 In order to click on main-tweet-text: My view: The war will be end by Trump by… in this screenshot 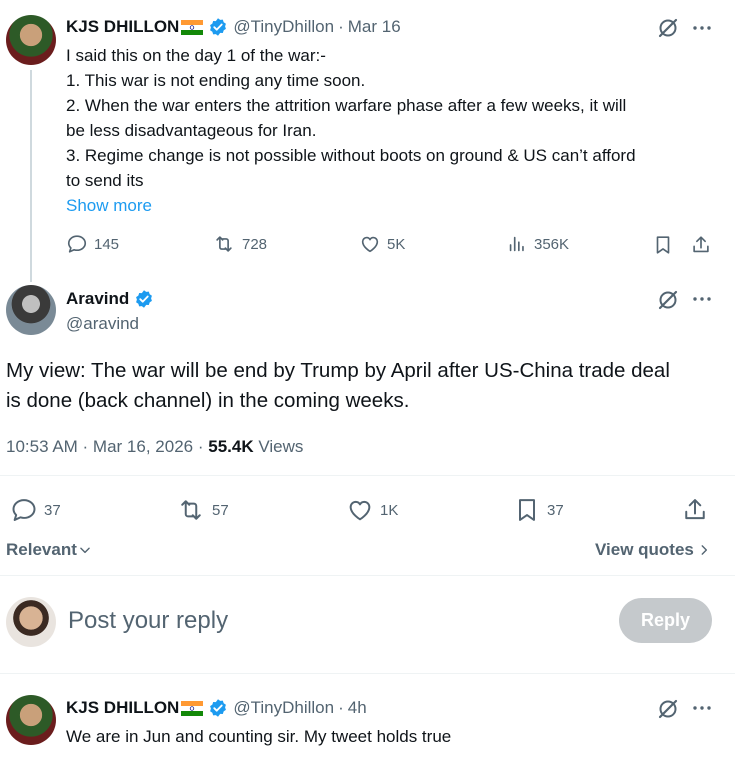, I will do `click(371, 386)`.